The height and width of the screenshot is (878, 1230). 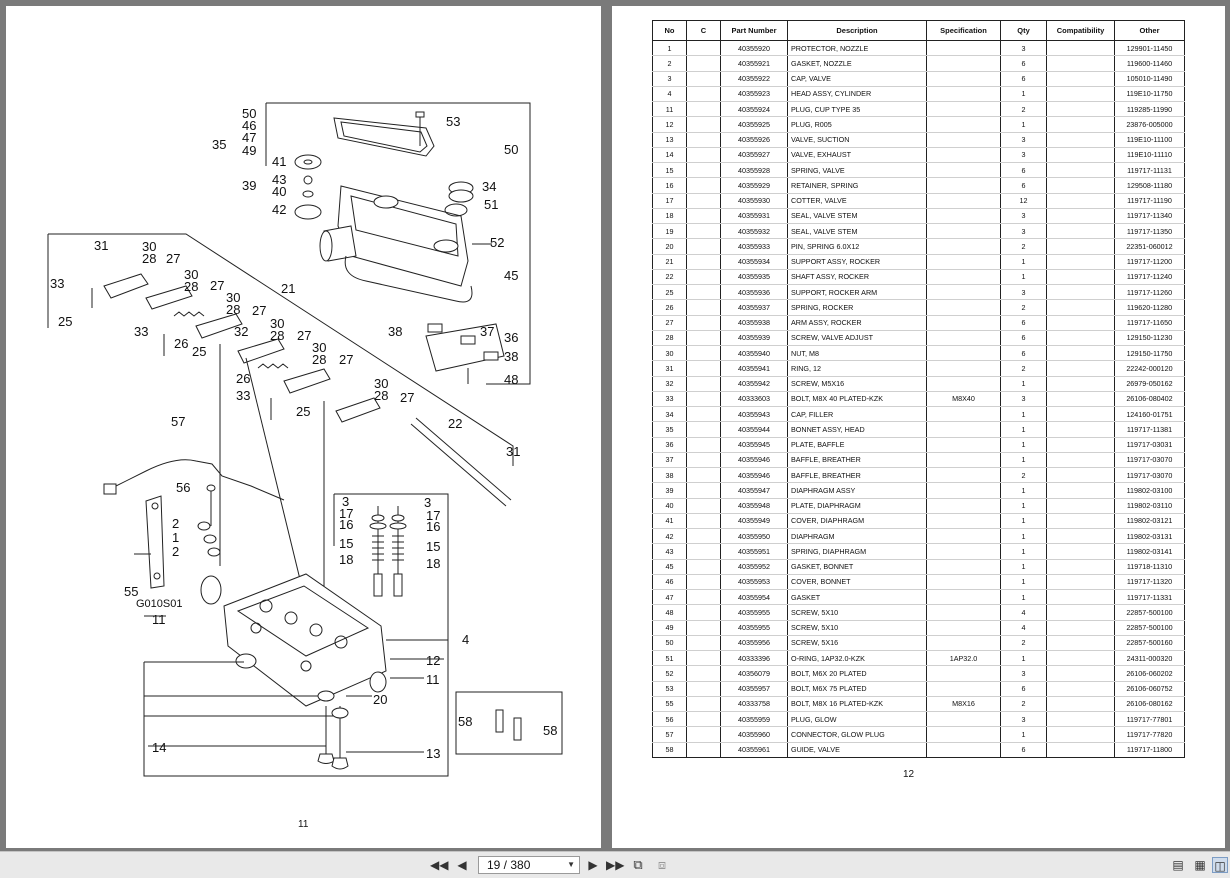 What do you see at coordinates (857, 567) in the screenshot?
I see `cell-description: GASKET, BONNET` at bounding box center [857, 567].